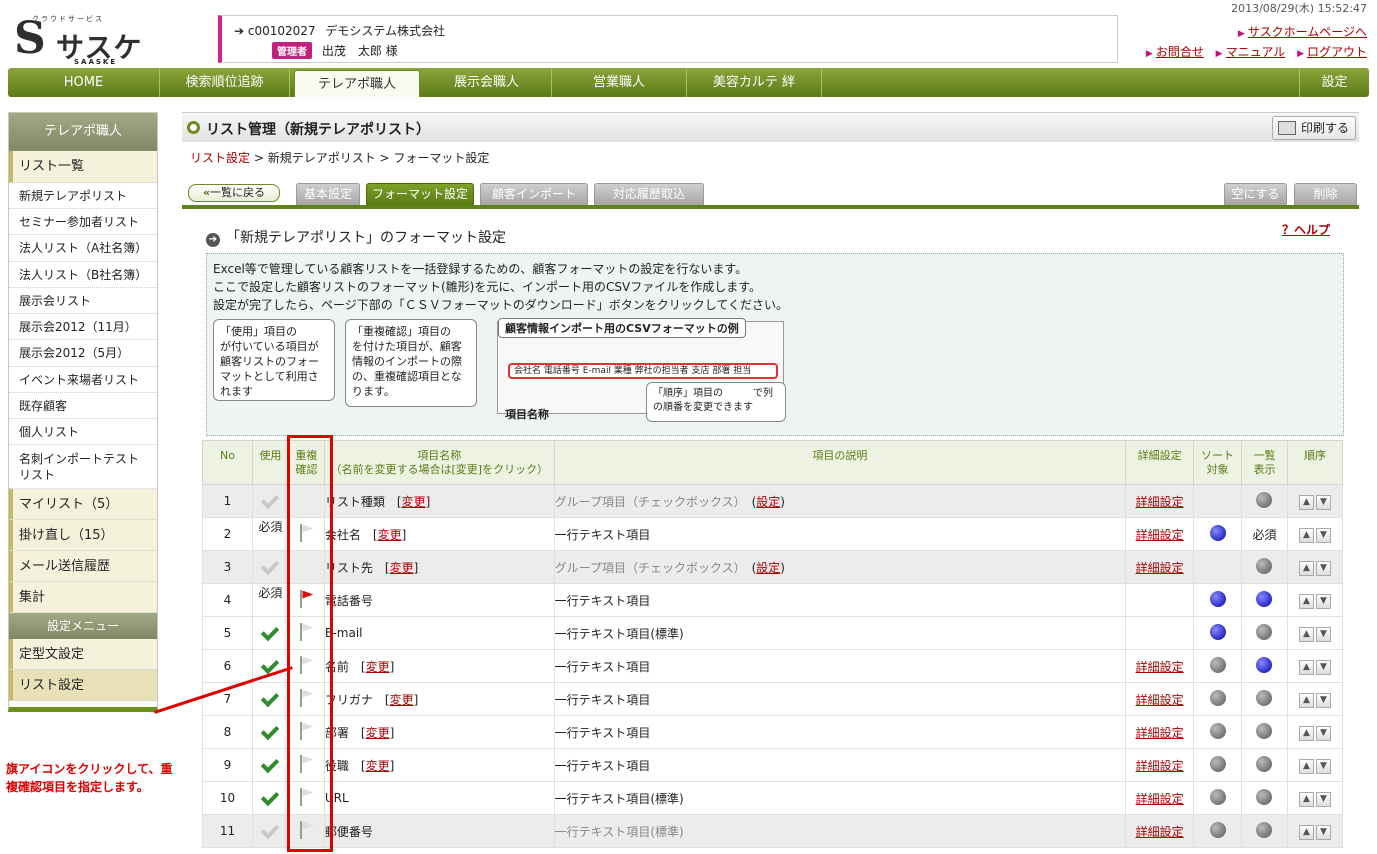 The width and height of the screenshot is (1377, 854). What do you see at coordinates (649, 194) in the screenshot?
I see `tab-history-import: 対応履歴取込` at bounding box center [649, 194].